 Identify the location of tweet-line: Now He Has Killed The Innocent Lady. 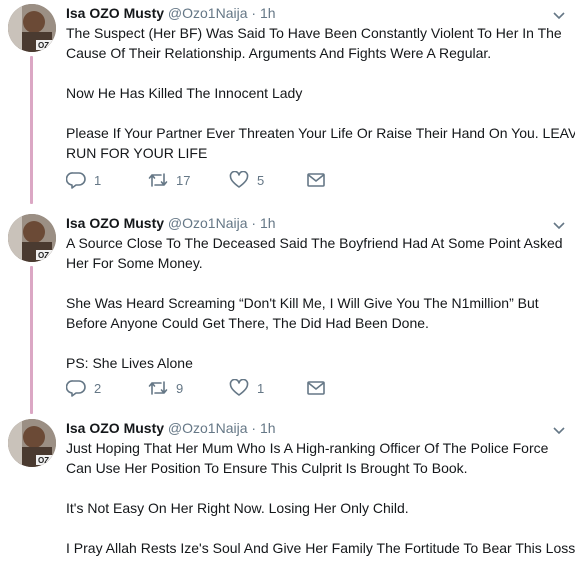
(184, 93).